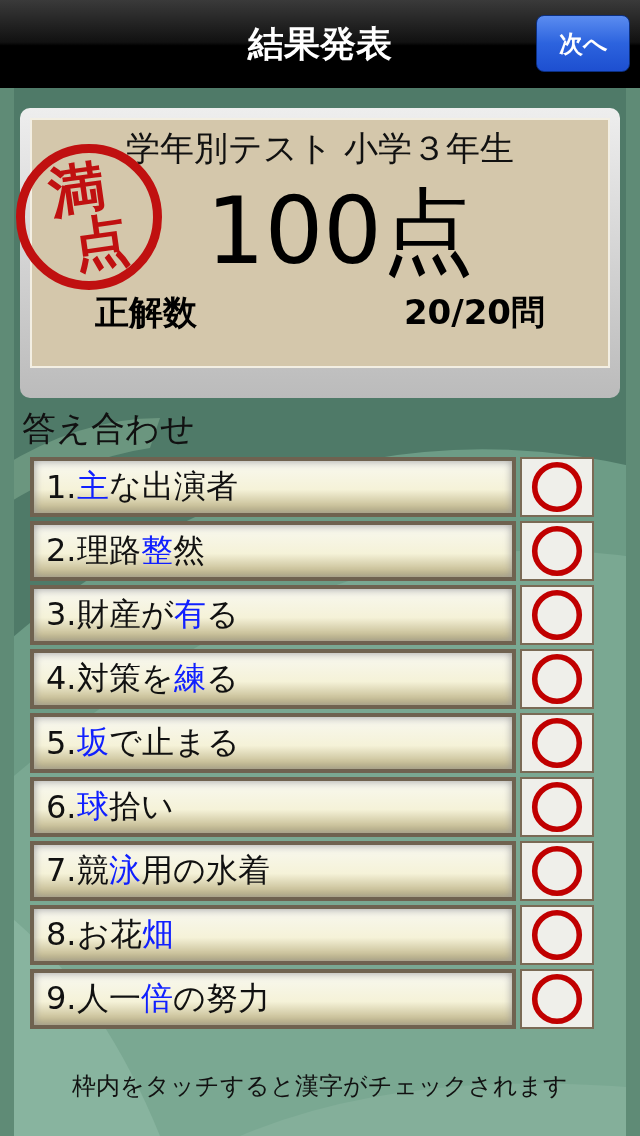 This screenshot has height=1136, width=640. What do you see at coordinates (273, 550) in the screenshot?
I see `answer-item: 2.理路整然` at bounding box center [273, 550].